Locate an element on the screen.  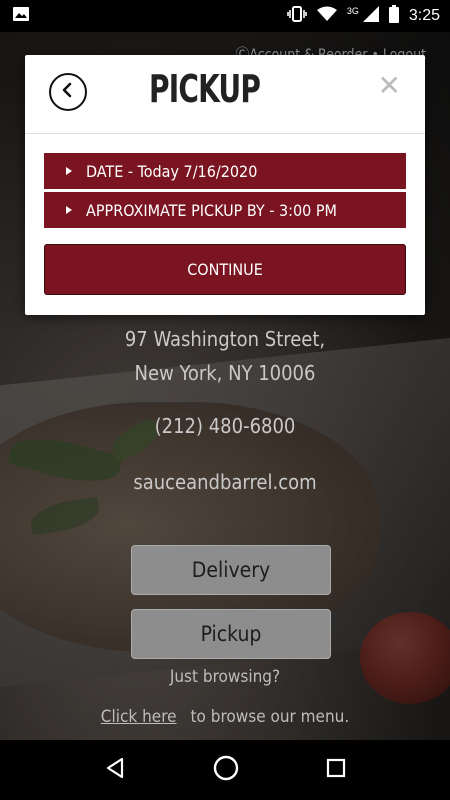
back-arrow-icon is located at coordinates (68, 92).